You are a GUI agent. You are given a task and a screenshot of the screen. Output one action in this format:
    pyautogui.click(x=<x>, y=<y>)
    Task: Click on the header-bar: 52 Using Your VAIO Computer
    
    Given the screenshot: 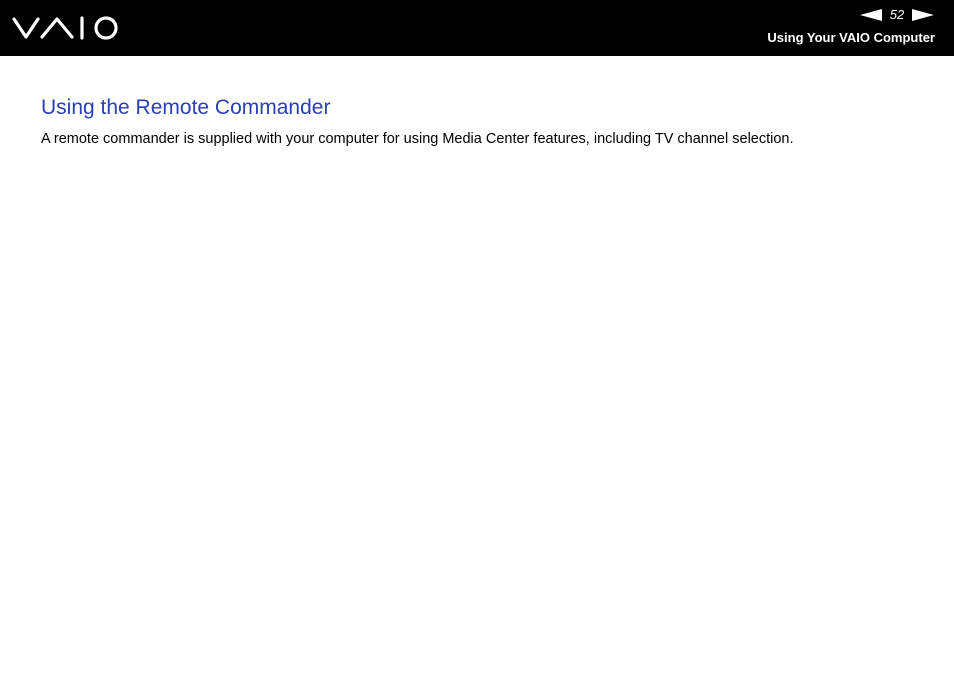 What is the action you would take?
    pyautogui.click(x=477, y=28)
    